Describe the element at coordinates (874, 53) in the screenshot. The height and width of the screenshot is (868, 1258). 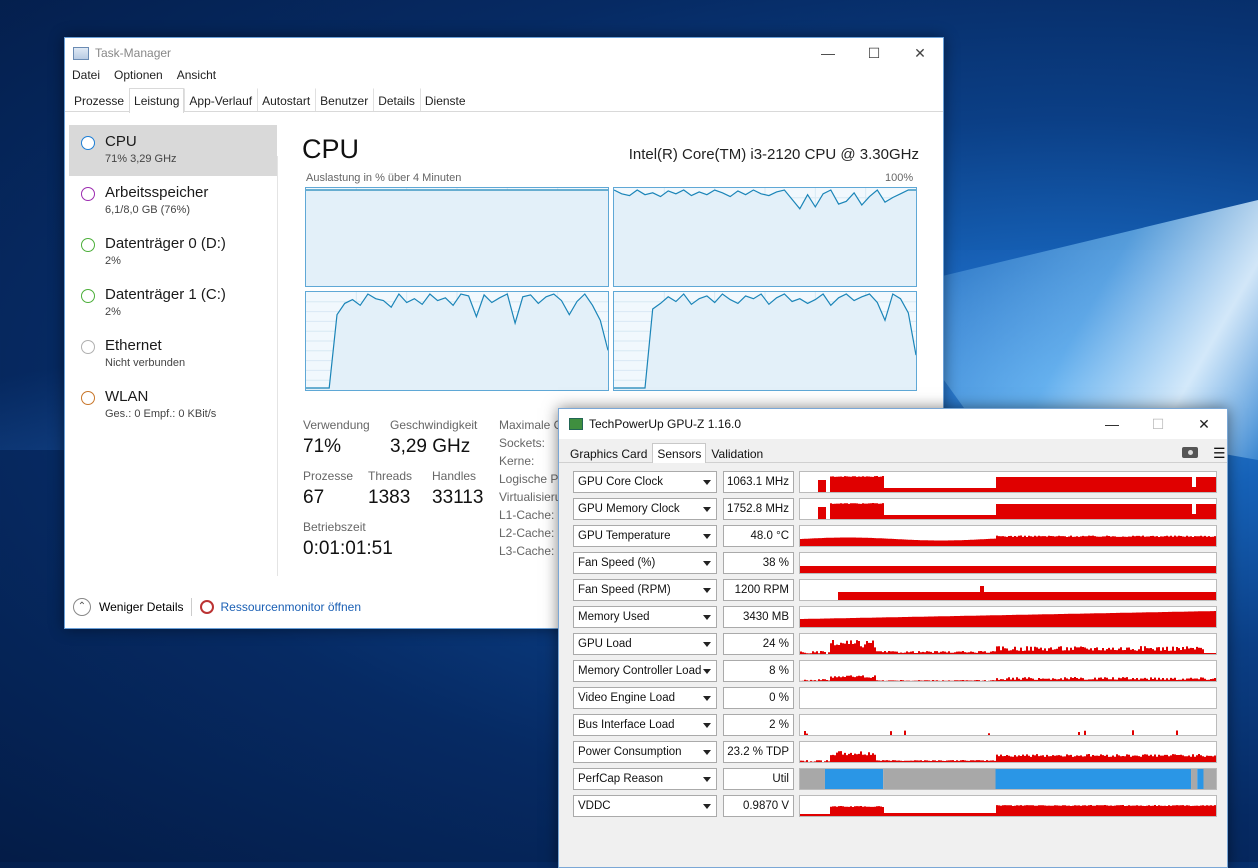
I see `maximize-button: ☐` at that location.